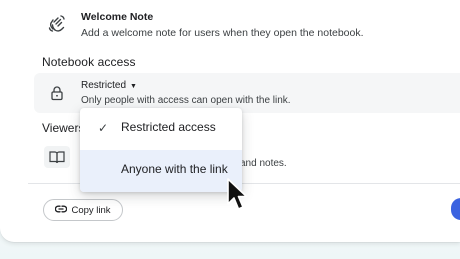 The height and width of the screenshot is (259, 460). What do you see at coordinates (103, 128) in the screenshot?
I see `checkmark-icon: ✓` at bounding box center [103, 128].